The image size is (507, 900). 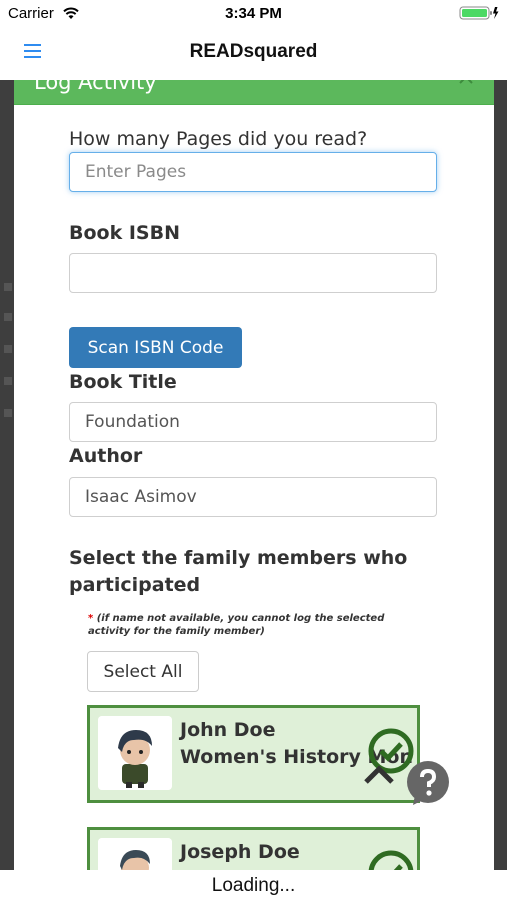 What do you see at coordinates (253, 422) in the screenshot?
I see `book-title-input` at bounding box center [253, 422].